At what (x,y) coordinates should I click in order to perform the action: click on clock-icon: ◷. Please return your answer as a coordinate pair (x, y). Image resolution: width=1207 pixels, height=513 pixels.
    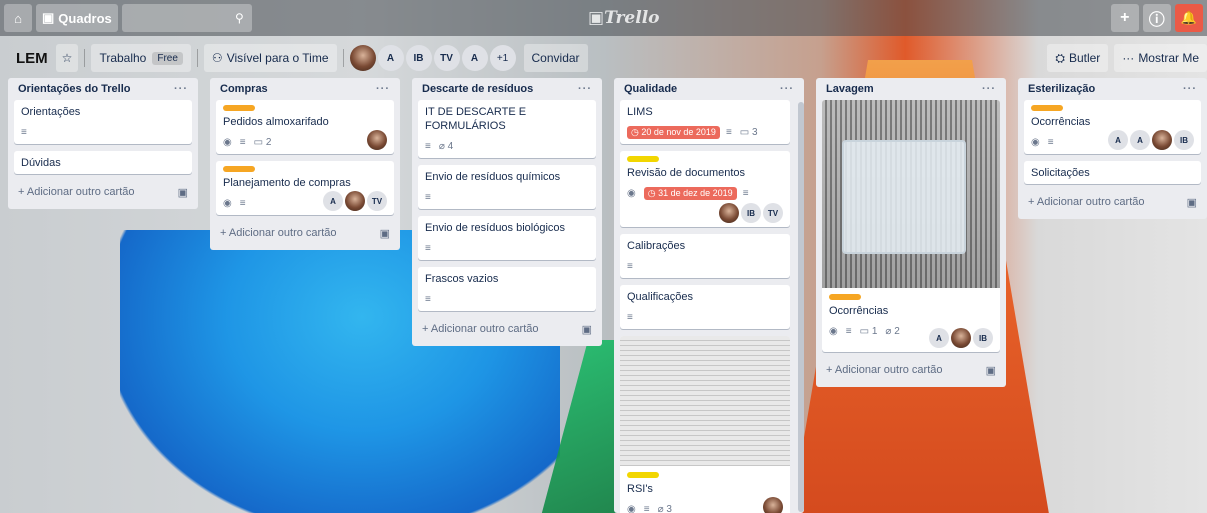
    Looking at the image, I should click on (651, 192).